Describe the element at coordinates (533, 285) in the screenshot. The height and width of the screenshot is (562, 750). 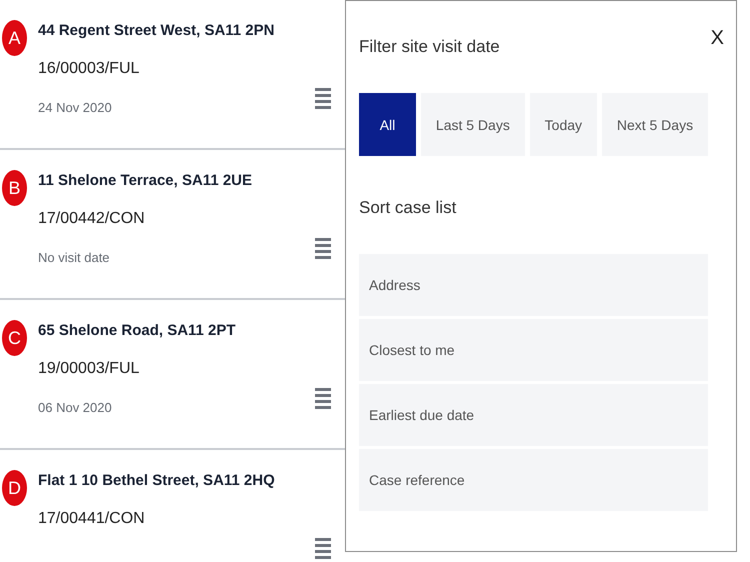
I see `sort-option: Address` at that location.